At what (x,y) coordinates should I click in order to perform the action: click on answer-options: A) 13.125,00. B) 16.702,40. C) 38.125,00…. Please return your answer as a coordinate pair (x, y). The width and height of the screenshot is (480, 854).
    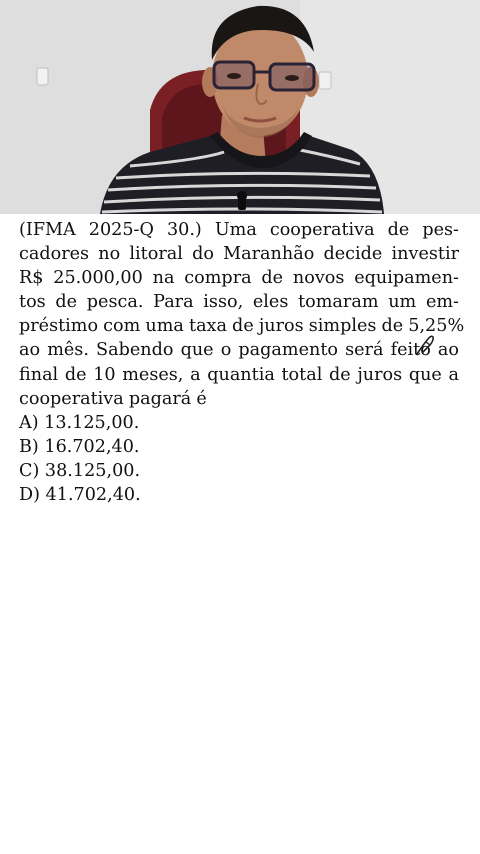
    Looking at the image, I should click on (80, 459).